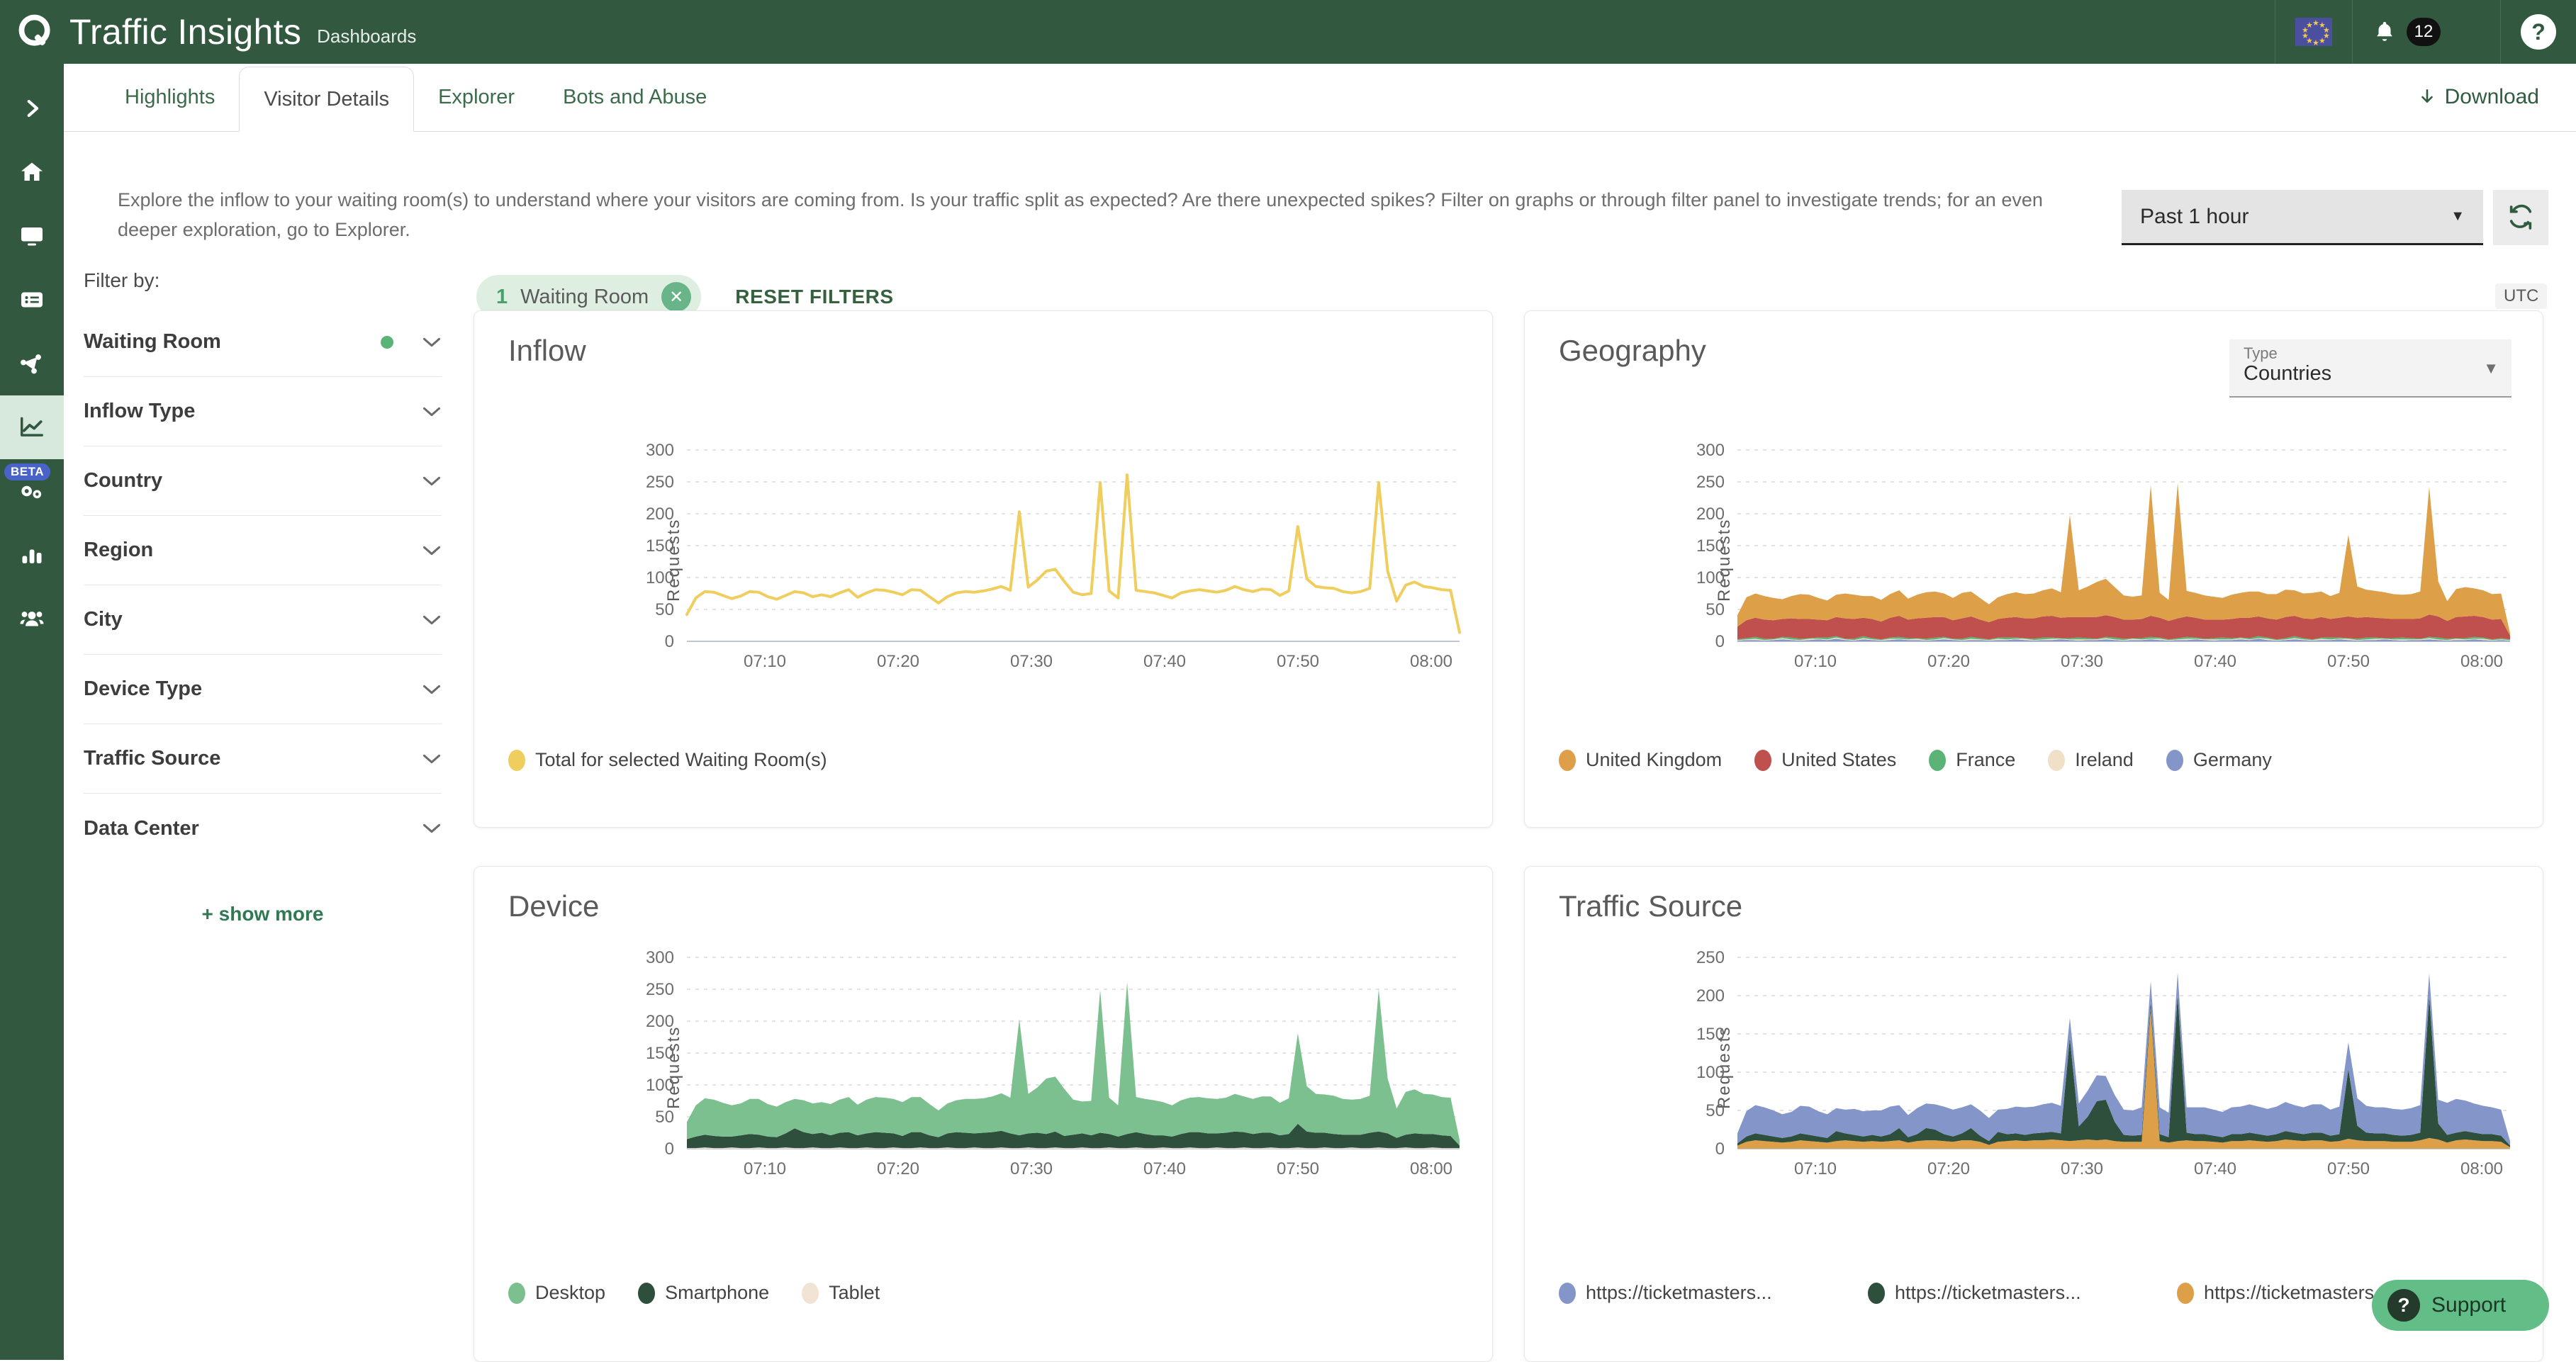 The image size is (2576, 1362). What do you see at coordinates (2219, 760) in the screenshot?
I see `legend-item: Germany` at bounding box center [2219, 760].